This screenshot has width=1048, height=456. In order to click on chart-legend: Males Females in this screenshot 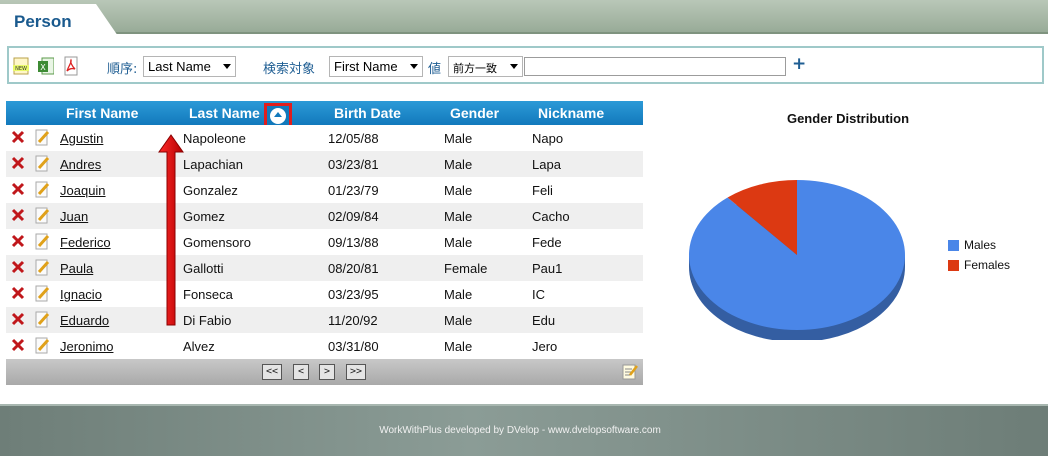, I will do `click(979, 258)`.